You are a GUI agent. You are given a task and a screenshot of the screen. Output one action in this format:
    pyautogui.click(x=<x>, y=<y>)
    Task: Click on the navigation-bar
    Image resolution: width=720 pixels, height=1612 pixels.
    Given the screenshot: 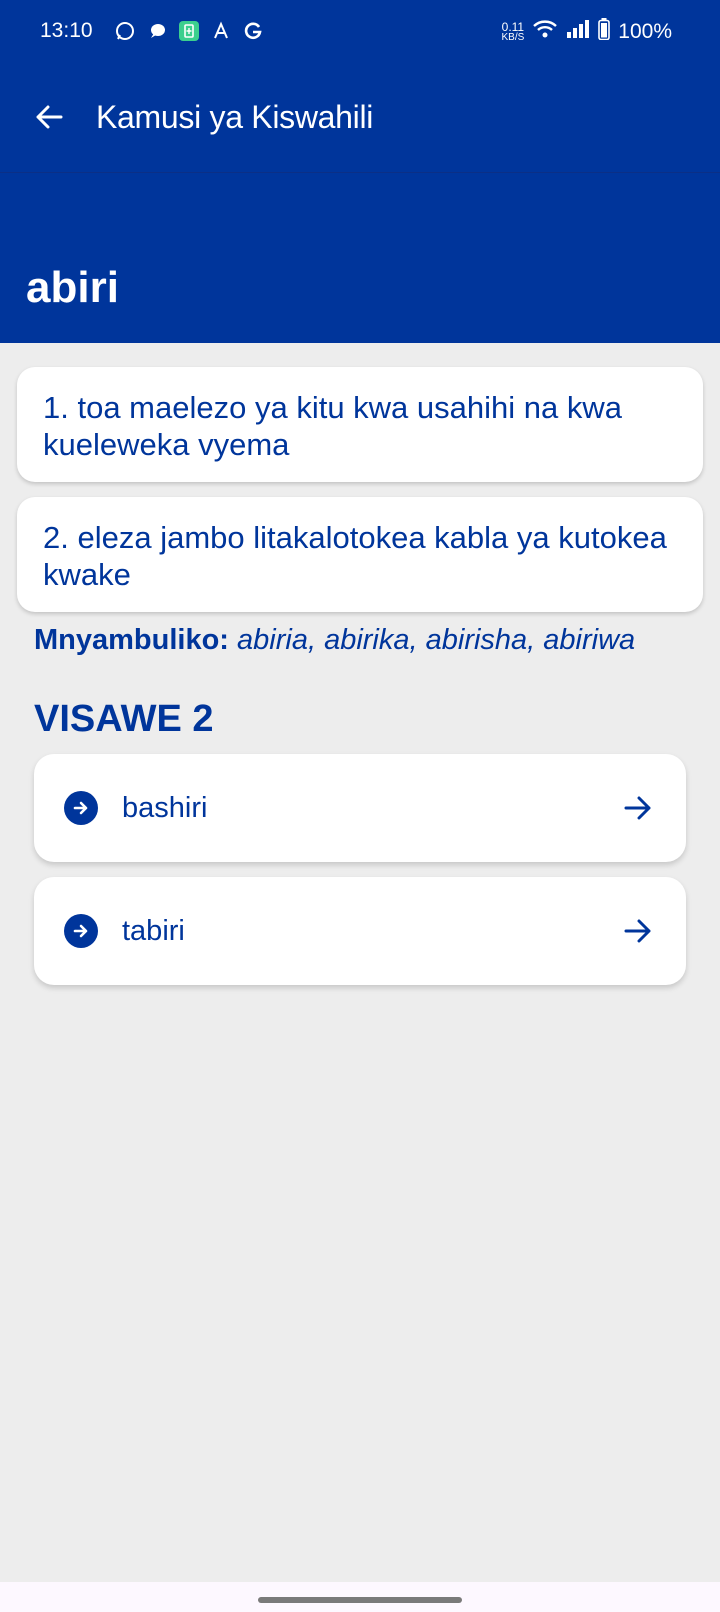 What is the action you would take?
    pyautogui.click(x=360, y=1597)
    